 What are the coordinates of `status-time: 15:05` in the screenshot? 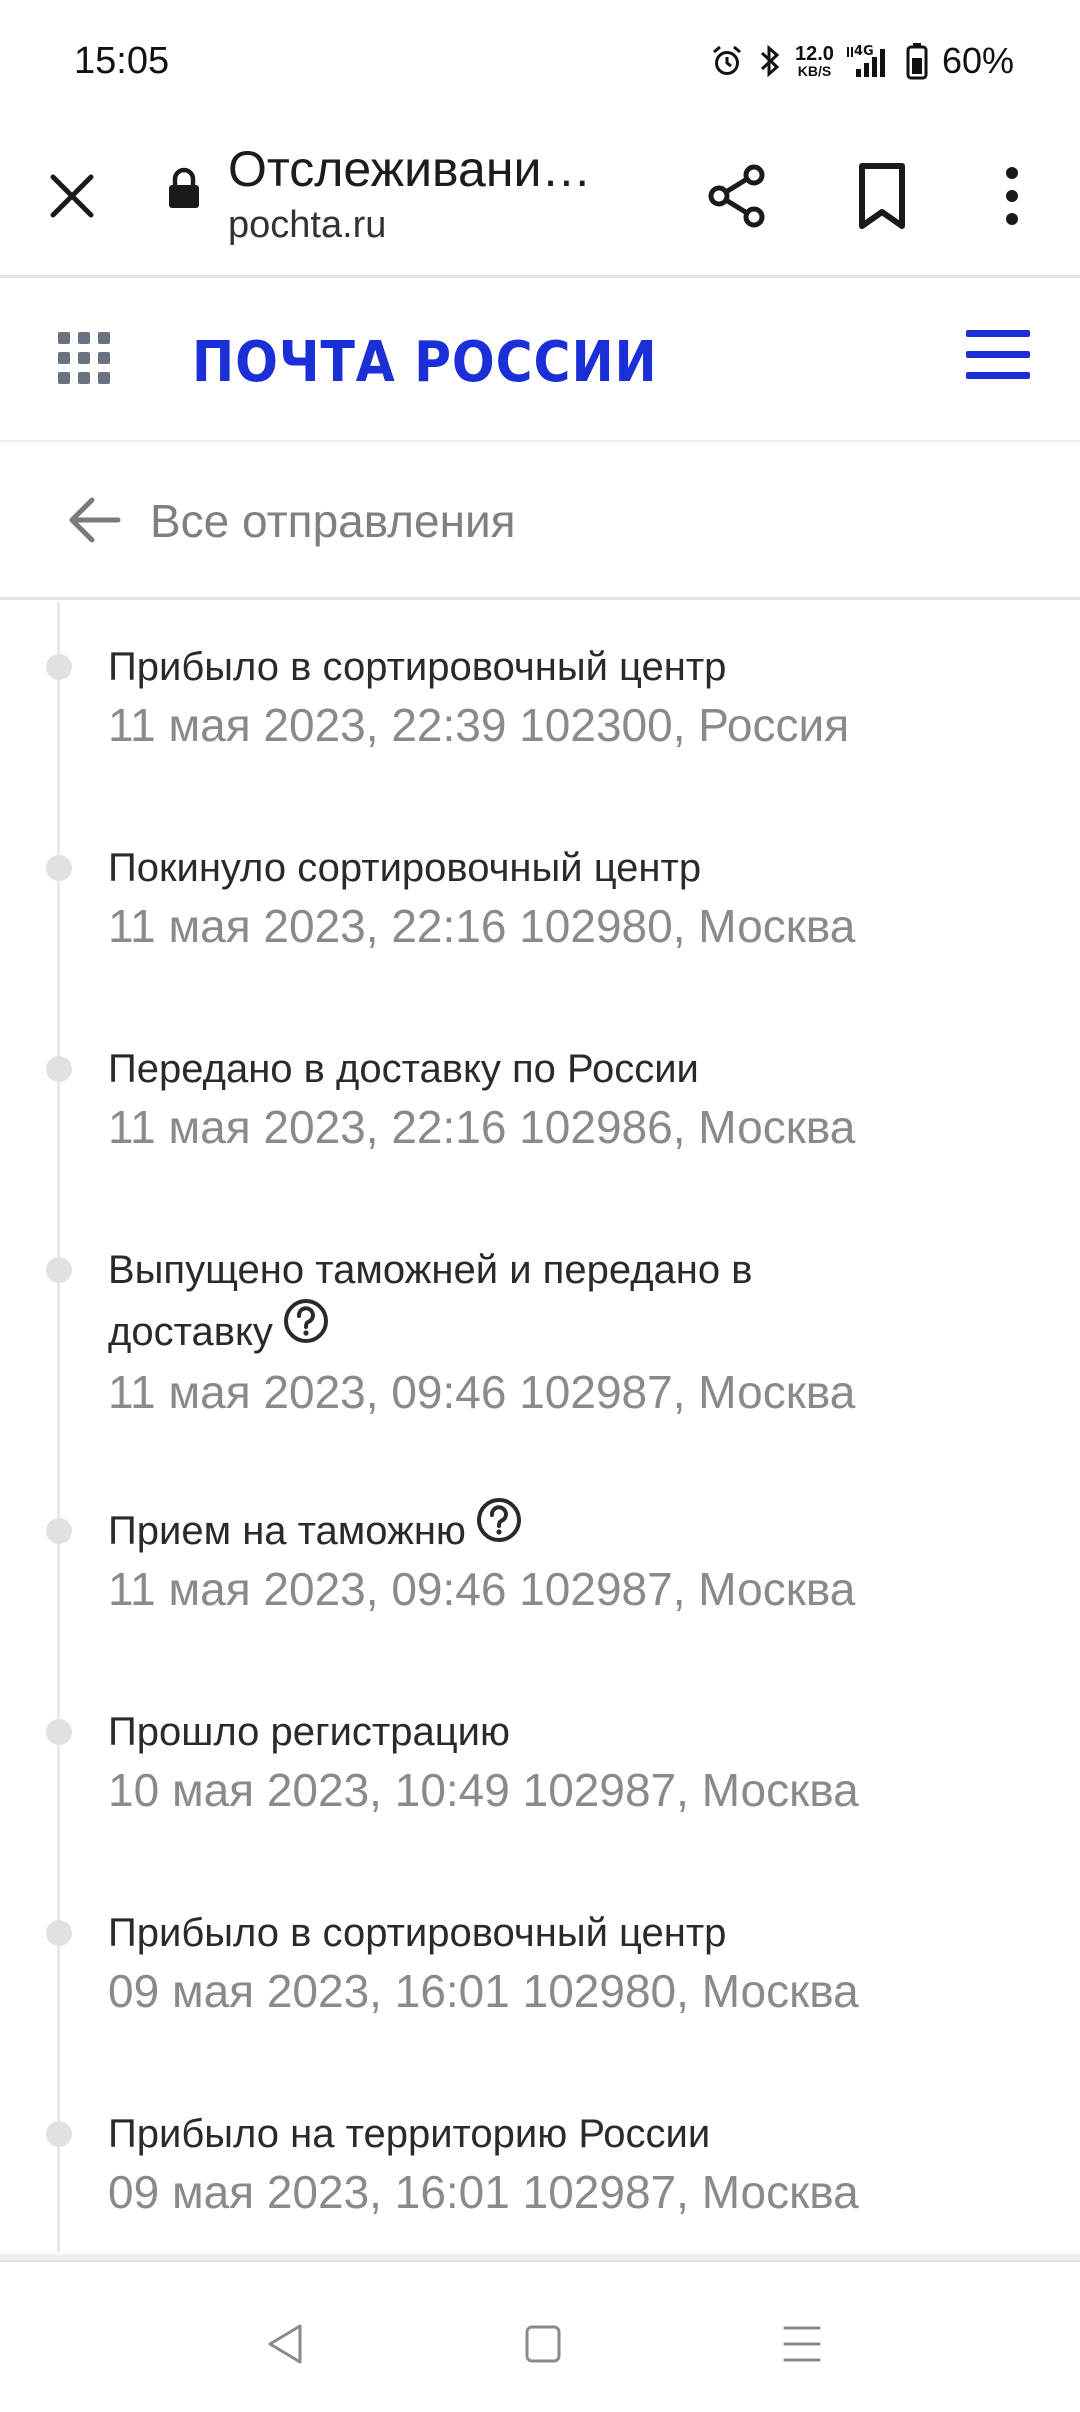 It's located at (122, 61).